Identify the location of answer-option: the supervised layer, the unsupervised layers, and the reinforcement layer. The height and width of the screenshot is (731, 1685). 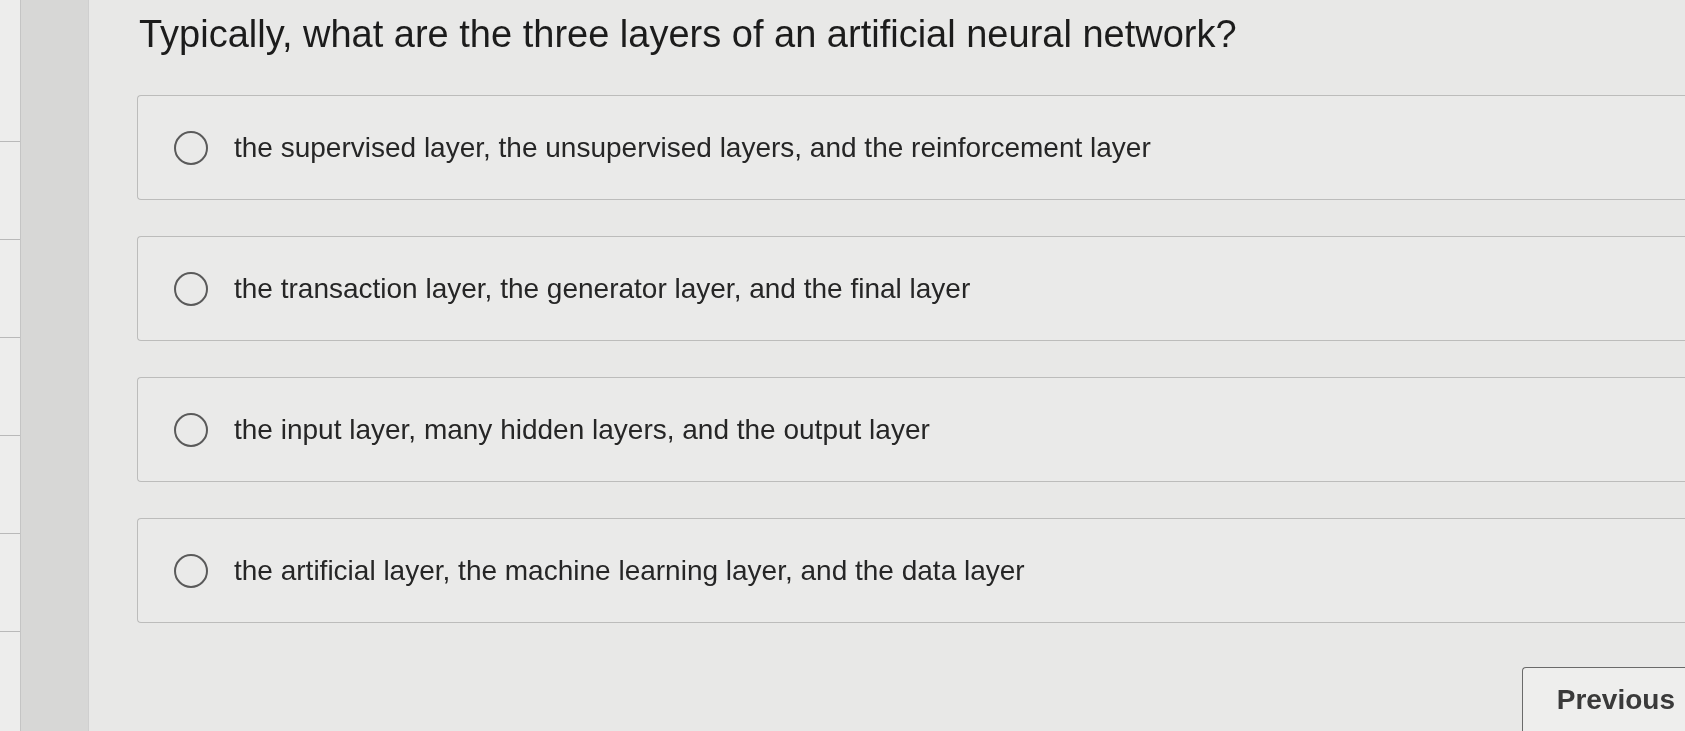
(911, 147).